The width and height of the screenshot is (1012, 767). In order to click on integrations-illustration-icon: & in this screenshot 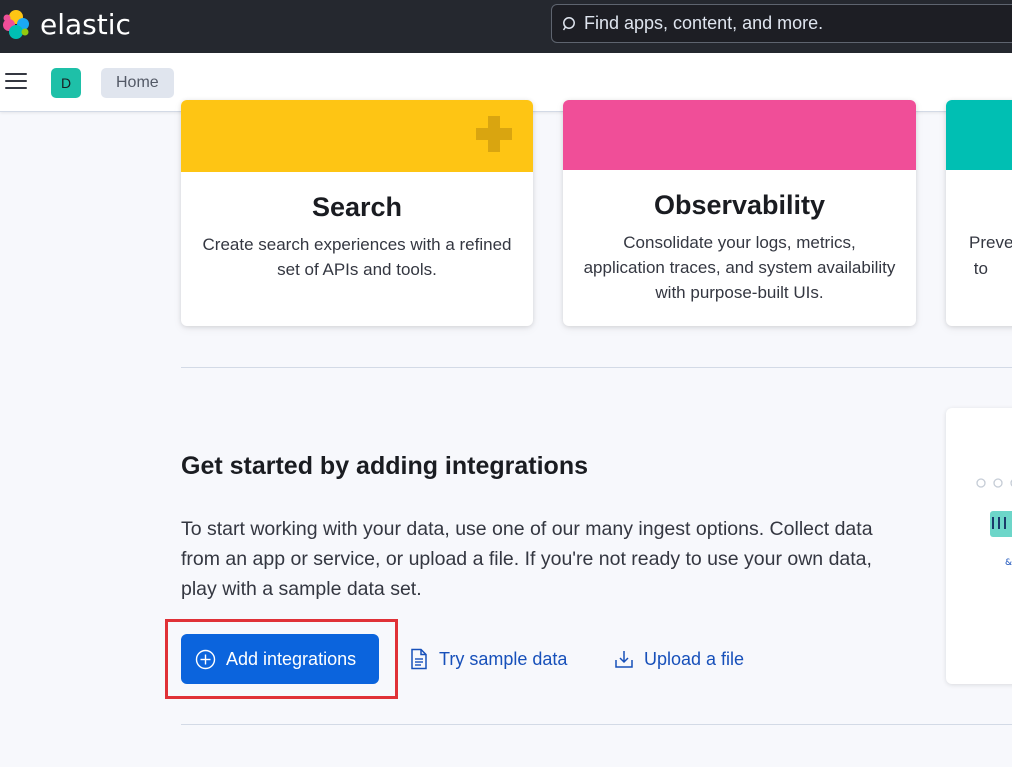, I will do `click(994, 523)`.